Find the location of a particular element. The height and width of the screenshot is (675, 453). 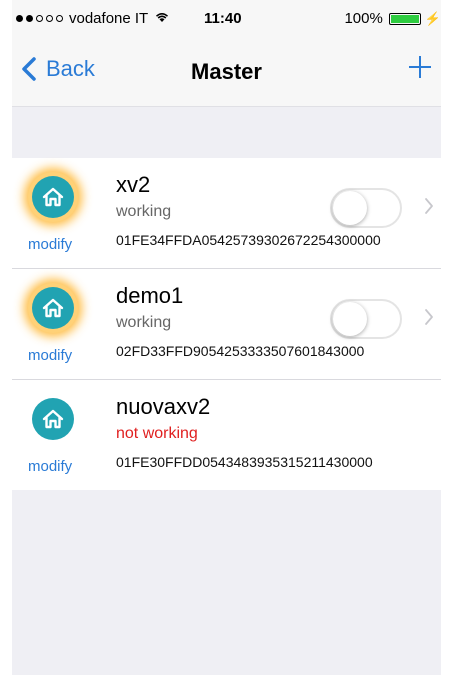

page-title: Master is located at coordinates (226, 71).